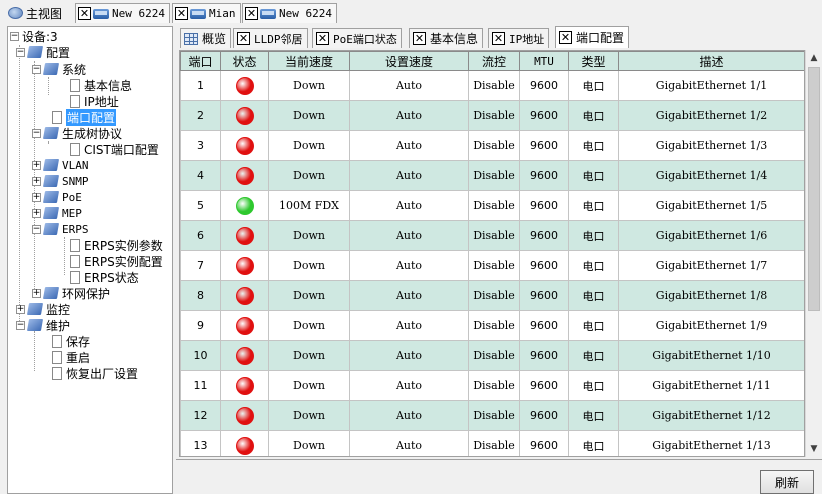  Describe the element at coordinates (200, 85) in the screenshot. I see `port-cell: 1` at that location.